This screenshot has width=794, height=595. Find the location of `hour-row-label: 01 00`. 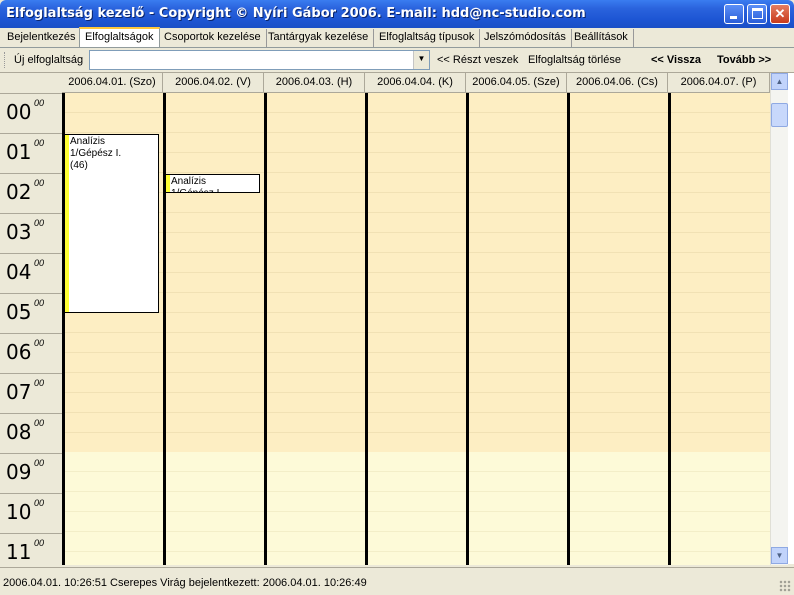

hour-row-label: 01 00 is located at coordinates (31, 153).